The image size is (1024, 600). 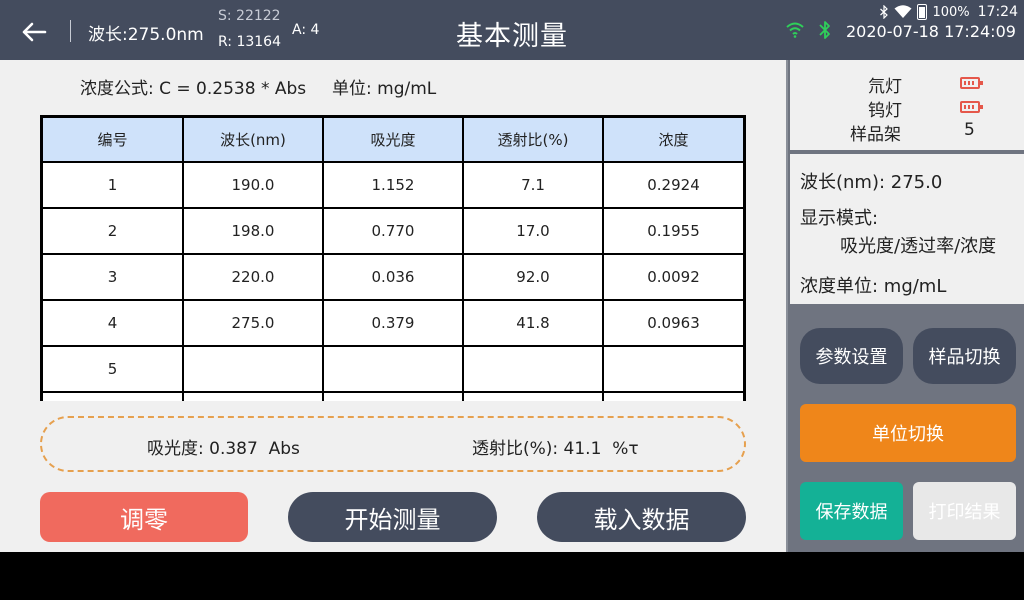 What do you see at coordinates (851, 511) in the screenshot?
I see `save-data-button: 保存数据` at bounding box center [851, 511].